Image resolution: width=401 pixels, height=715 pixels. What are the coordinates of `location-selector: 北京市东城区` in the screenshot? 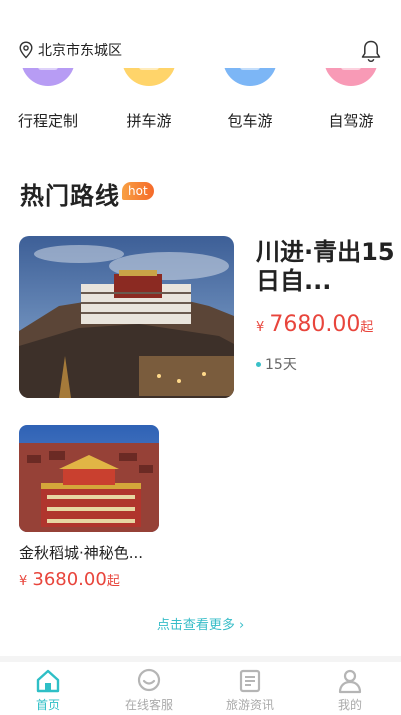 It's located at (70, 50).